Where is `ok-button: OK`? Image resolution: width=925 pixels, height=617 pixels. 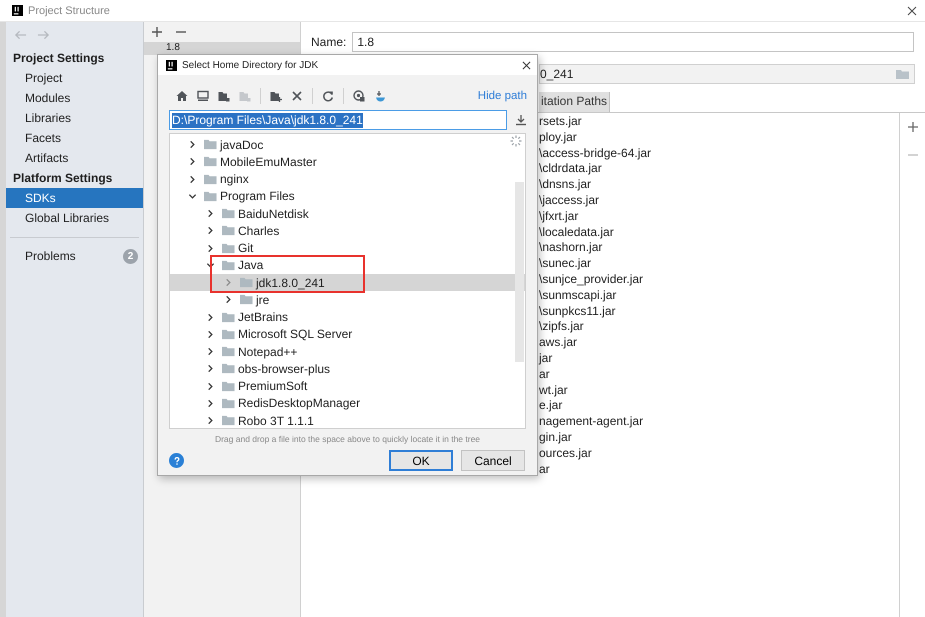 ok-button: OK is located at coordinates (421, 460).